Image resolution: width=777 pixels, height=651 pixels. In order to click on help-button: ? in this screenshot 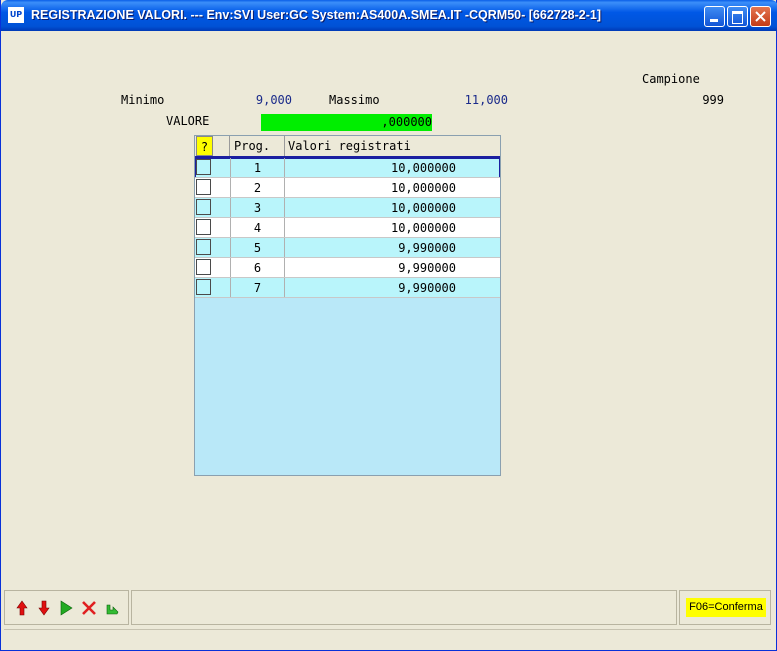, I will do `click(204, 146)`.